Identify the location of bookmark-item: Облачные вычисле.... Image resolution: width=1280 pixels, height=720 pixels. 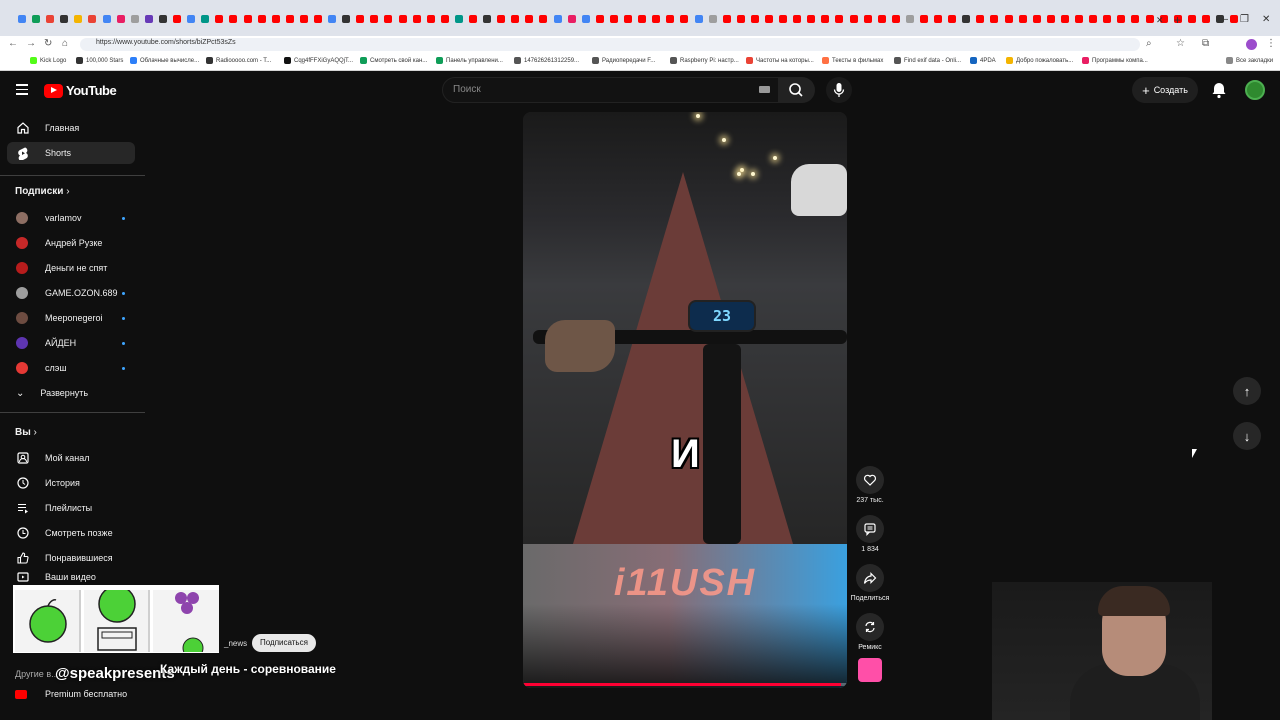
(164, 60).